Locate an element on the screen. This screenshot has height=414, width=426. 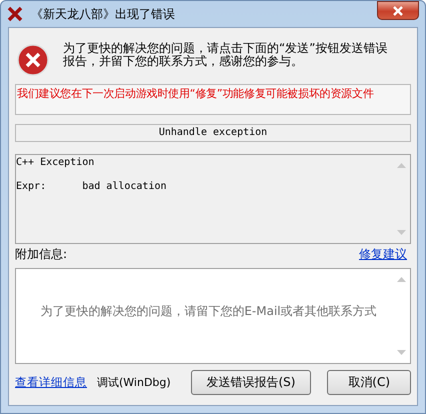
window-title: 《新天龙八部》出现了错误 is located at coordinates (103, 14).